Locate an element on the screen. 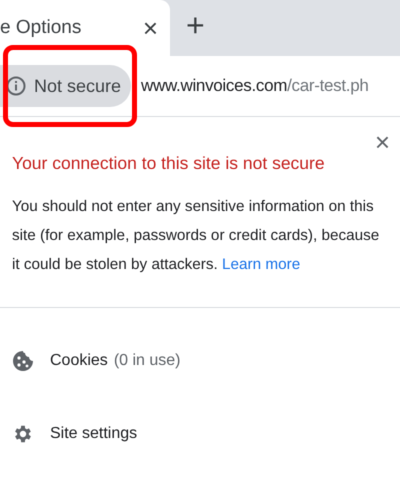  warning-message: You should not enter any sensitive information on this site (for example, passwords or credit cards), because it could be stolen by attackers. Learn more is located at coordinates (196, 236).